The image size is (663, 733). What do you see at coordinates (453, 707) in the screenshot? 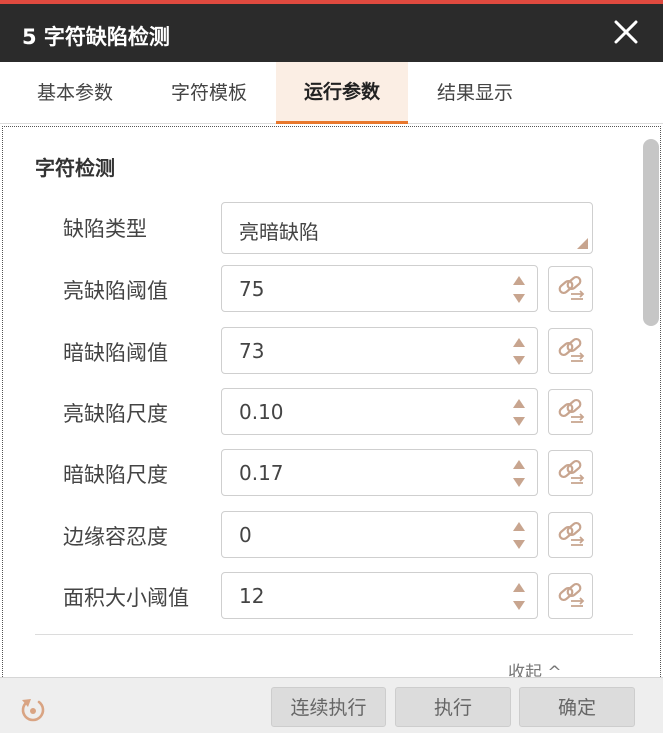
I see `run-button: 执行` at bounding box center [453, 707].